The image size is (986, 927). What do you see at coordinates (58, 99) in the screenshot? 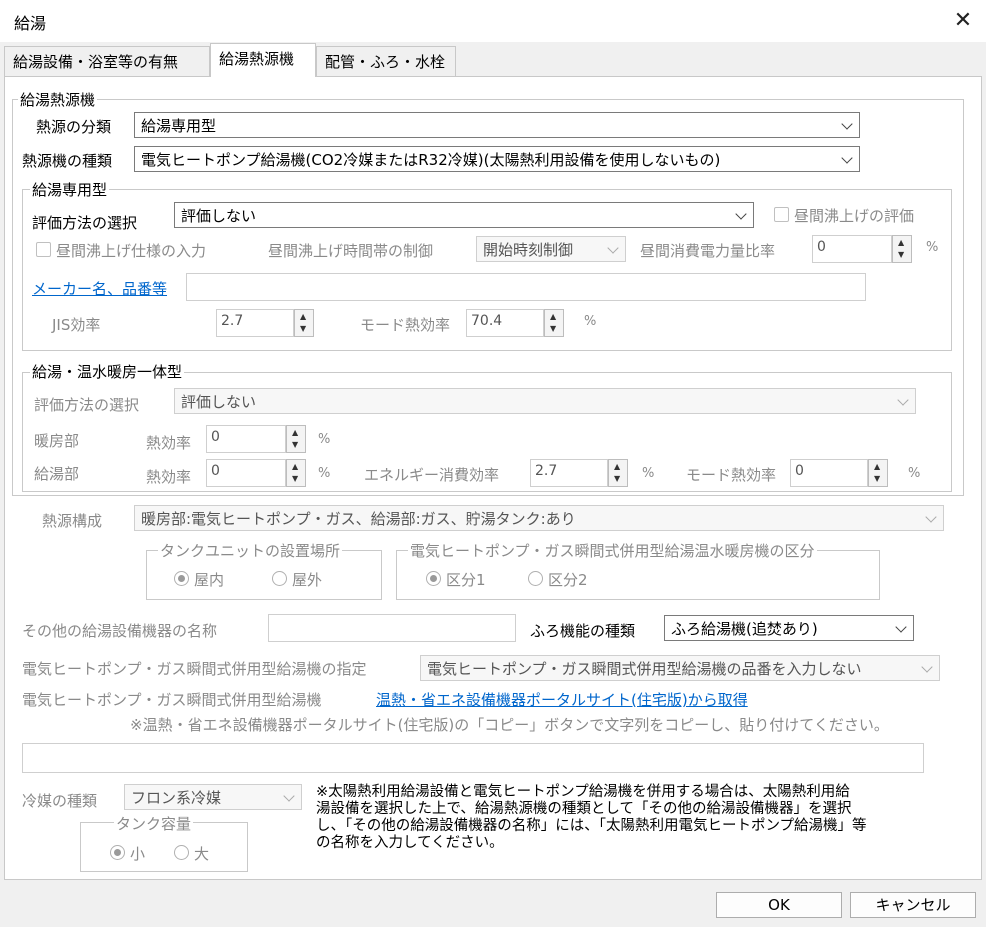
I see `heat-source-legend: 給湯熱源機` at bounding box center [58, 99].